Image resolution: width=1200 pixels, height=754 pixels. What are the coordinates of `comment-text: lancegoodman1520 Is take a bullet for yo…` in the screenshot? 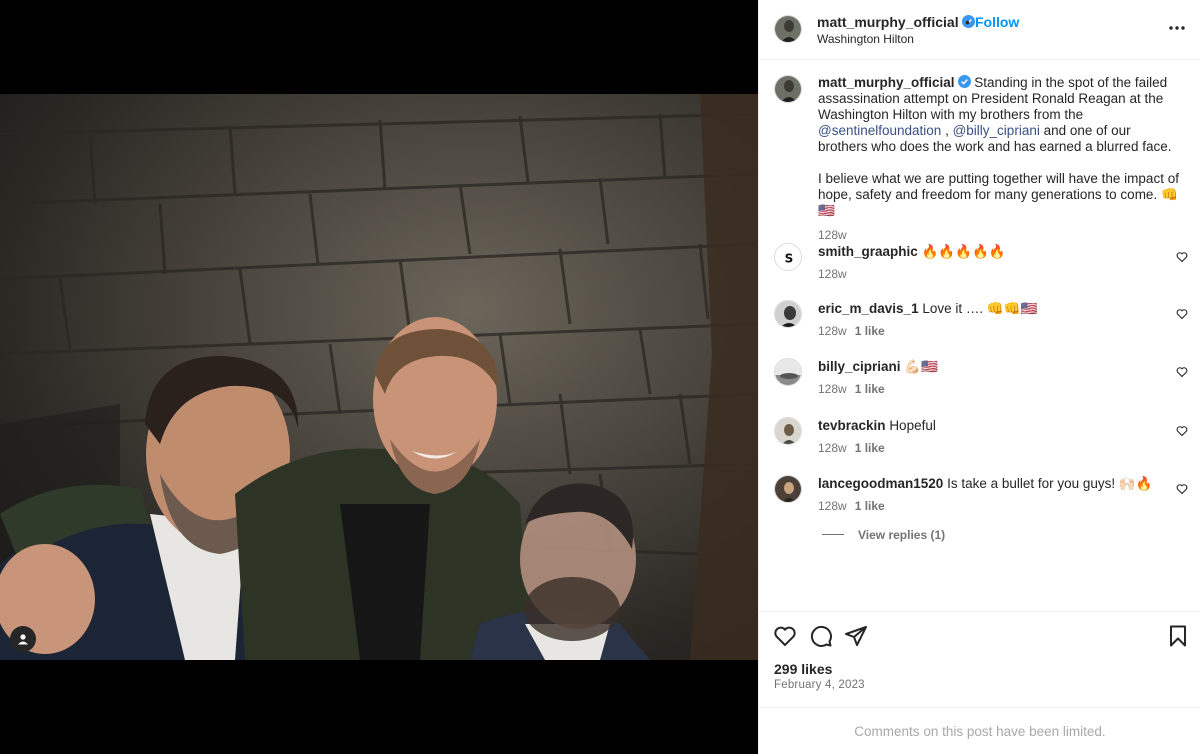 It's located at (988, 484).